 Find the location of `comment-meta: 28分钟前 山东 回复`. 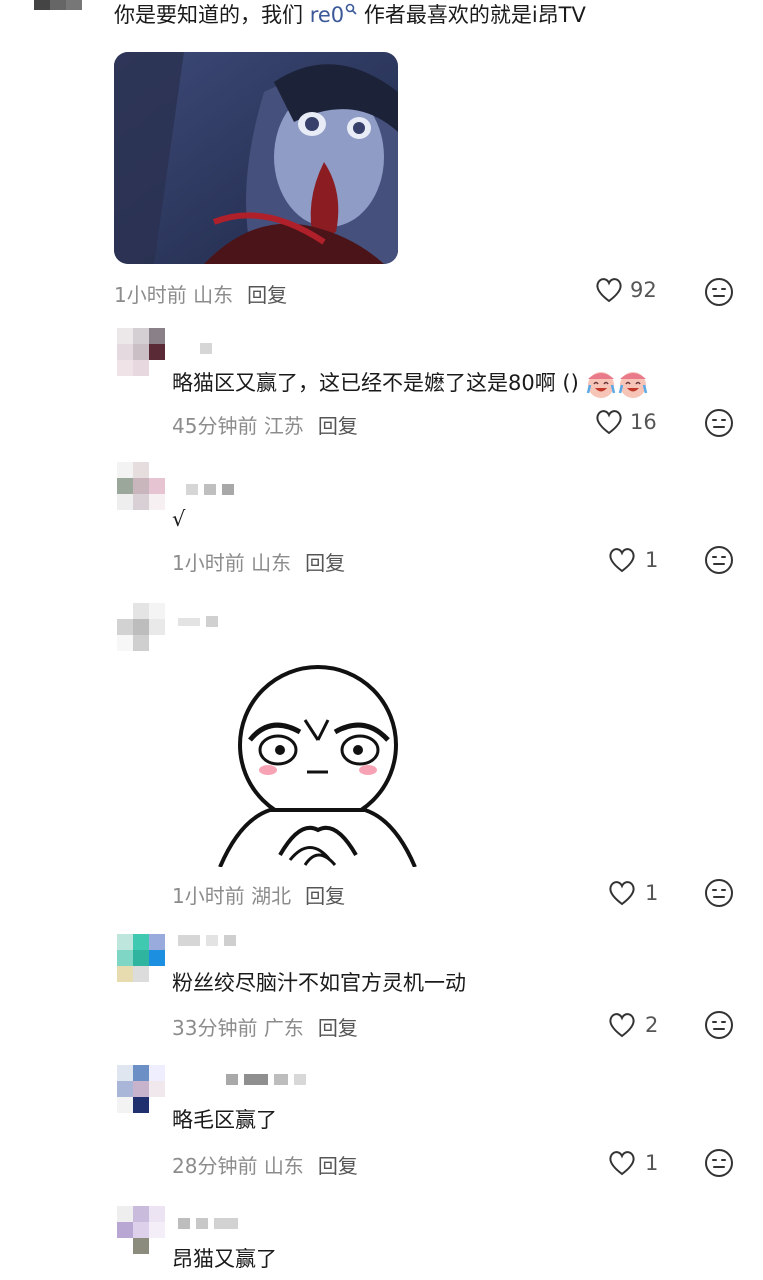

comment-meta: 28分钟前 山东 回复 is located at coordinates (265, 1166).